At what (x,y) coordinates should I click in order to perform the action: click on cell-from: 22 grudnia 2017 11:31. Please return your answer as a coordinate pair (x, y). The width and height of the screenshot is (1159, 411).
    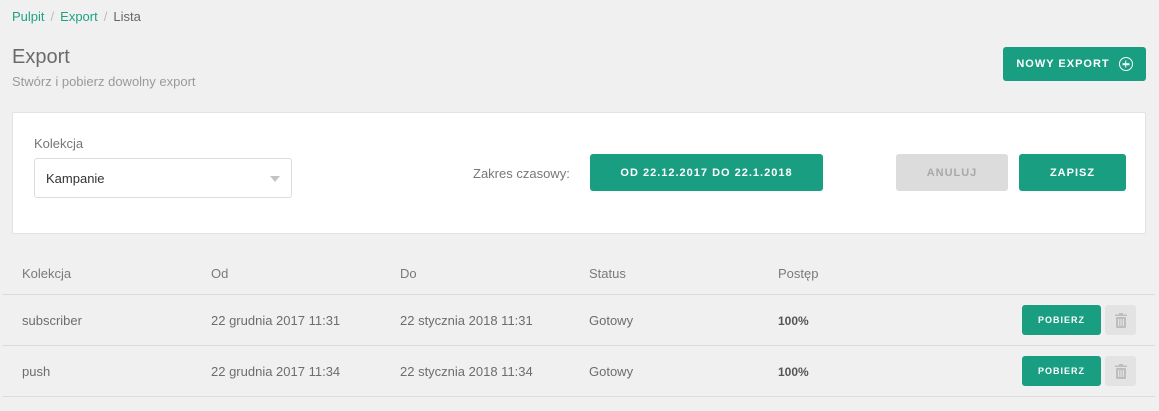
    Looking at the image, I should click on (276, 320).